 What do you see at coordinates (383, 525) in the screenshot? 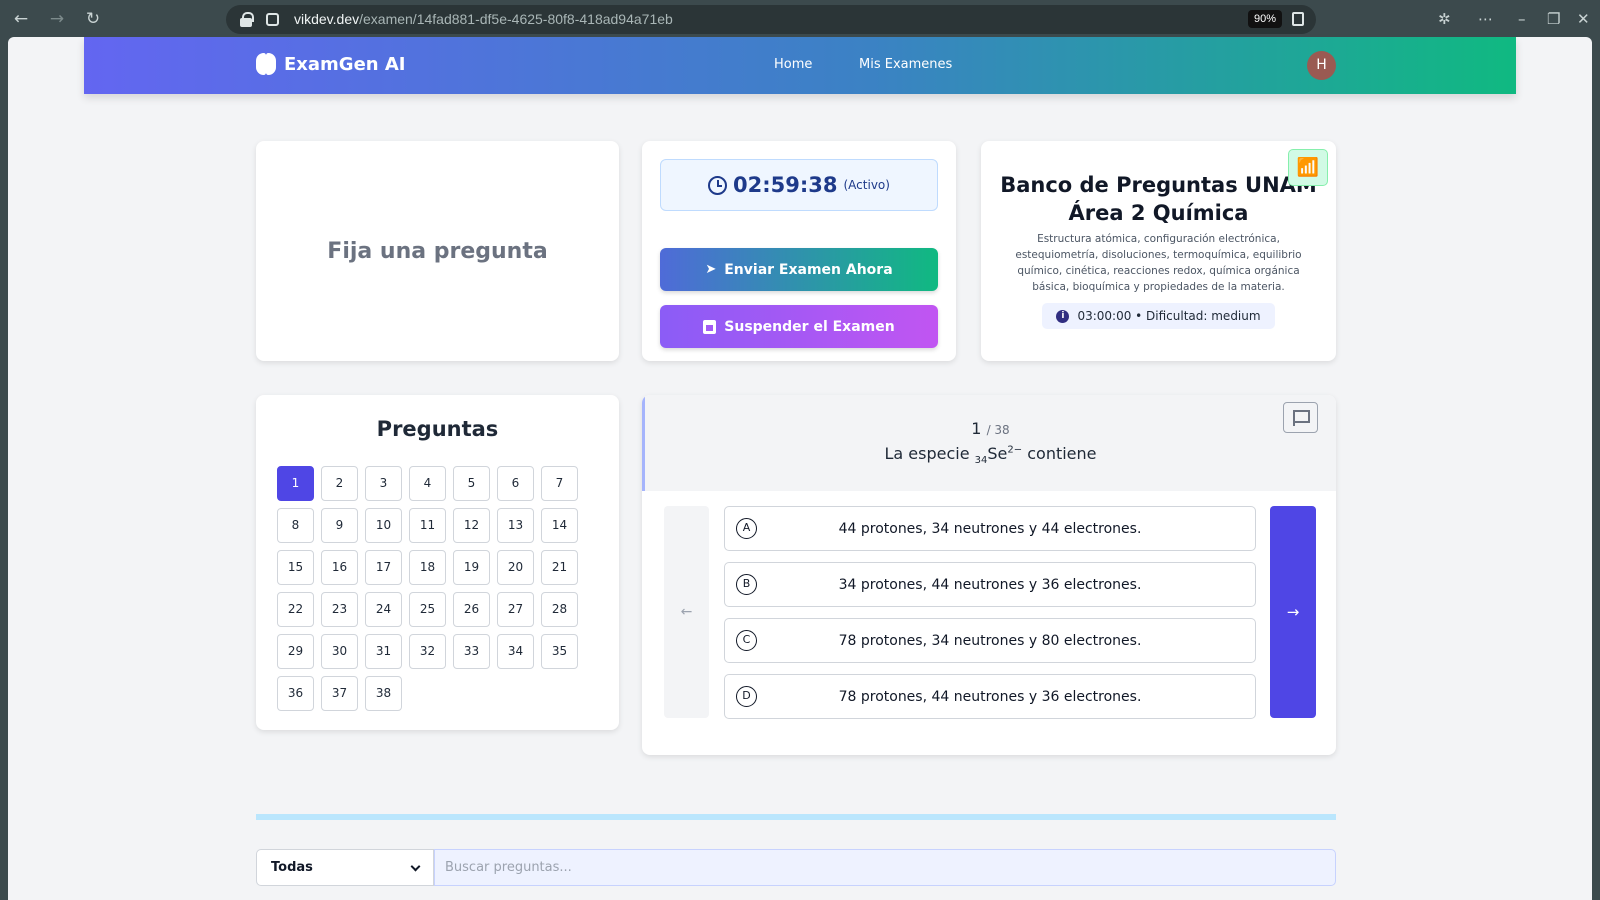
I see `question-number-button: 10` at bounding box center [383, 525].